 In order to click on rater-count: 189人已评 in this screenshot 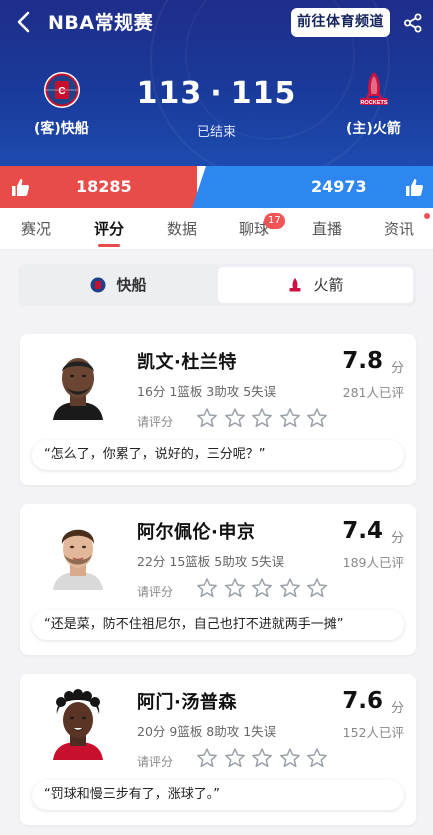, I will do `click(373, 562)`.